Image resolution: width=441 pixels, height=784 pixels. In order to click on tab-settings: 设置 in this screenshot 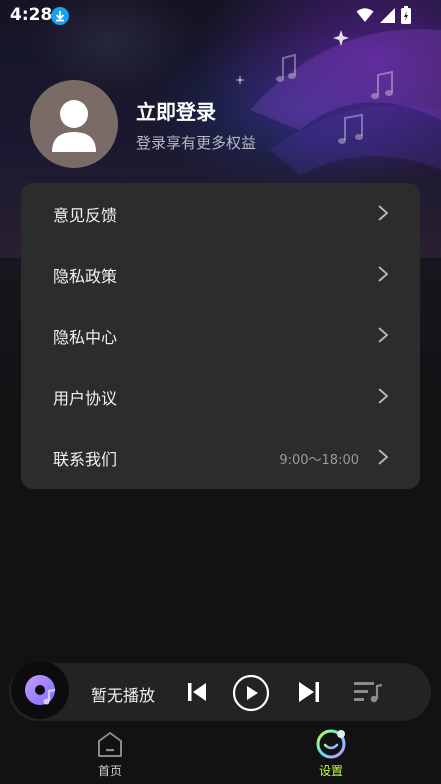, I will do `click(331, 753)`.